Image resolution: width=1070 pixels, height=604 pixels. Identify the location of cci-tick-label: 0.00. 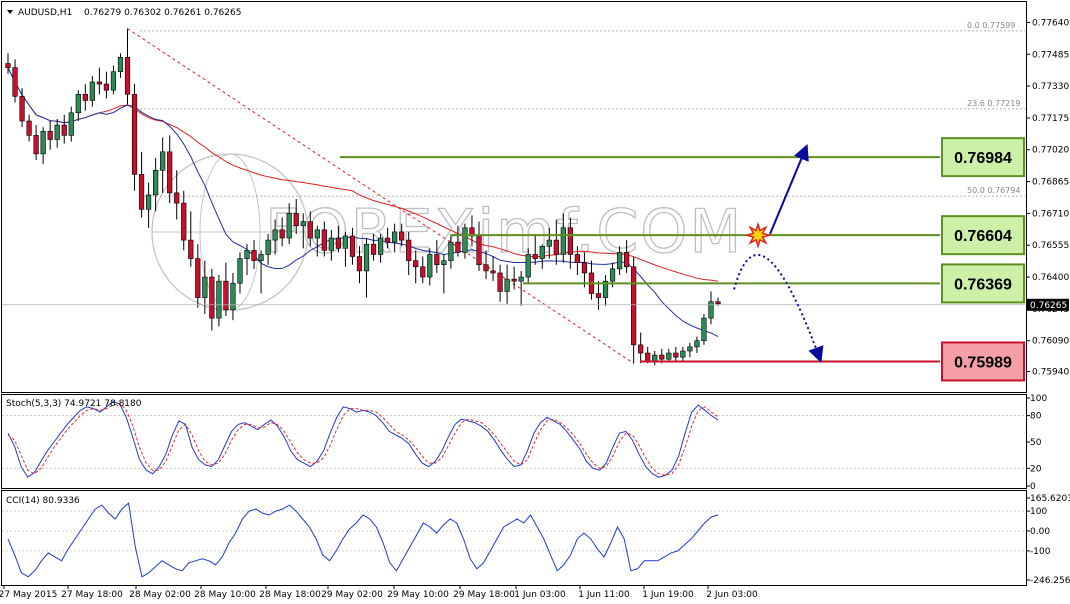
(1040, 532).